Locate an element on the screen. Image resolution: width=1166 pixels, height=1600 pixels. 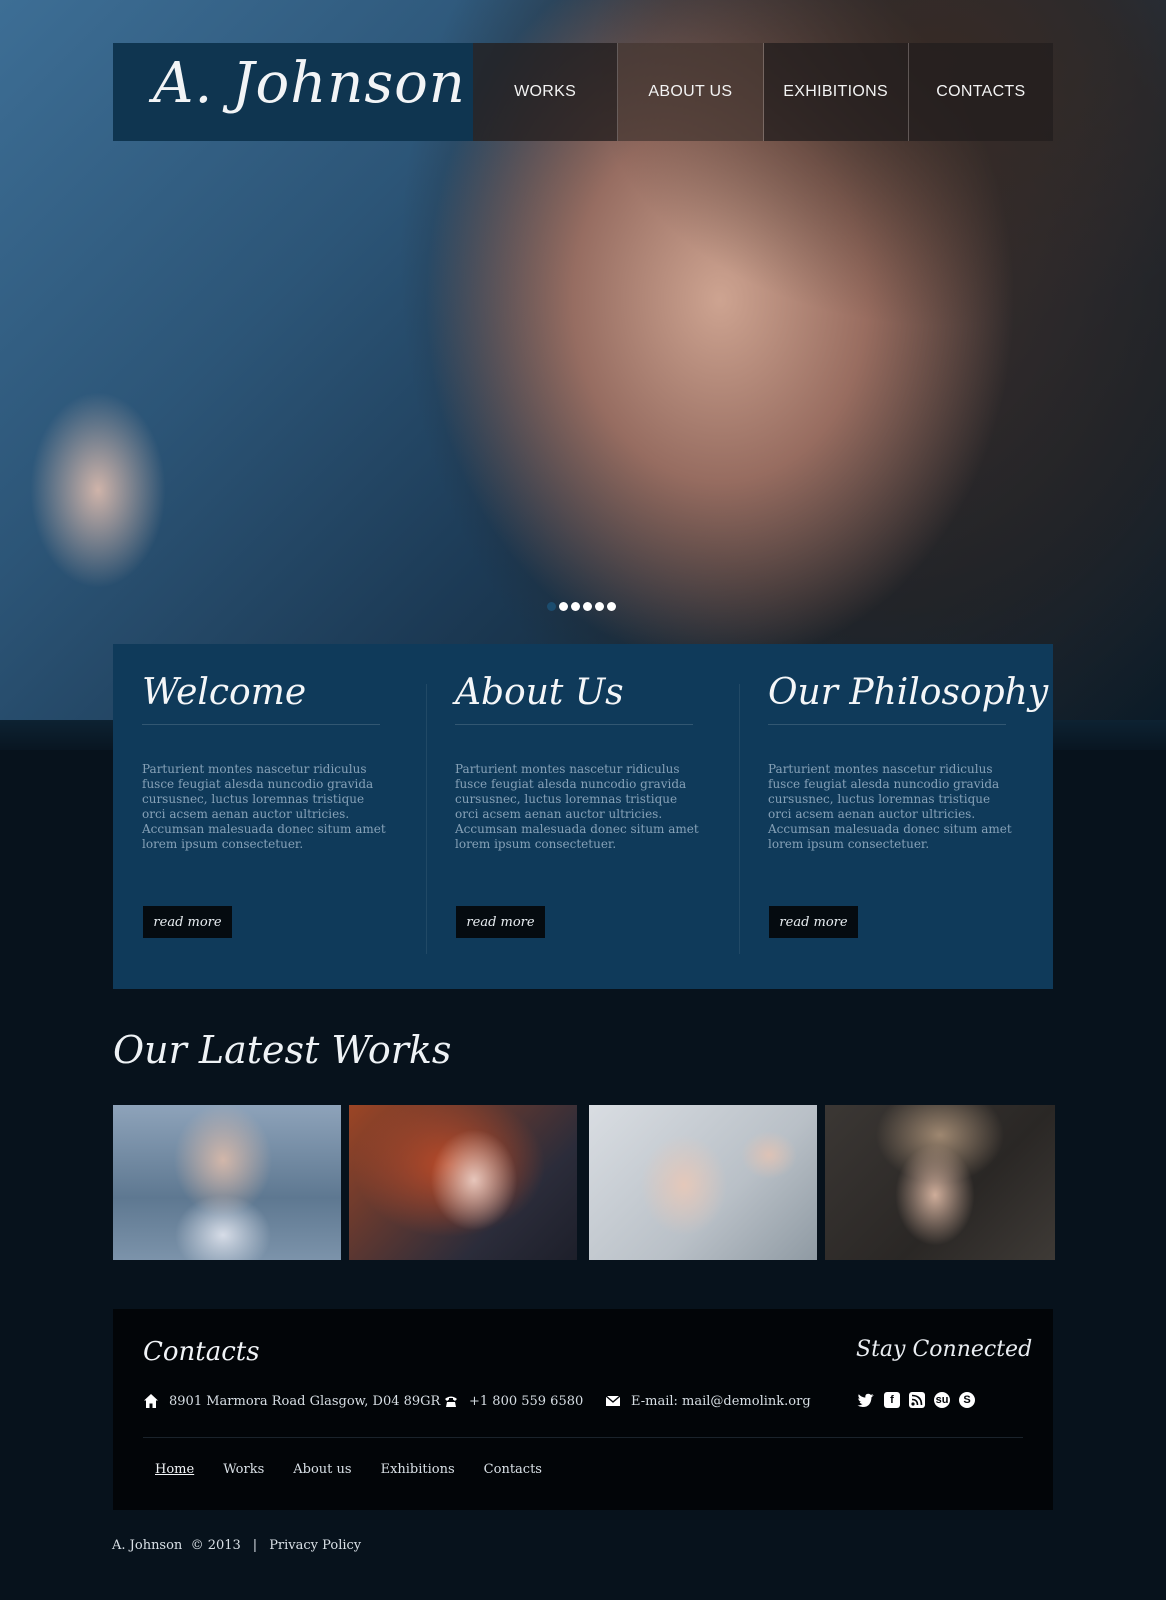
phone-text: +1 800 559 6580 is located at coordinates (526, 1401).